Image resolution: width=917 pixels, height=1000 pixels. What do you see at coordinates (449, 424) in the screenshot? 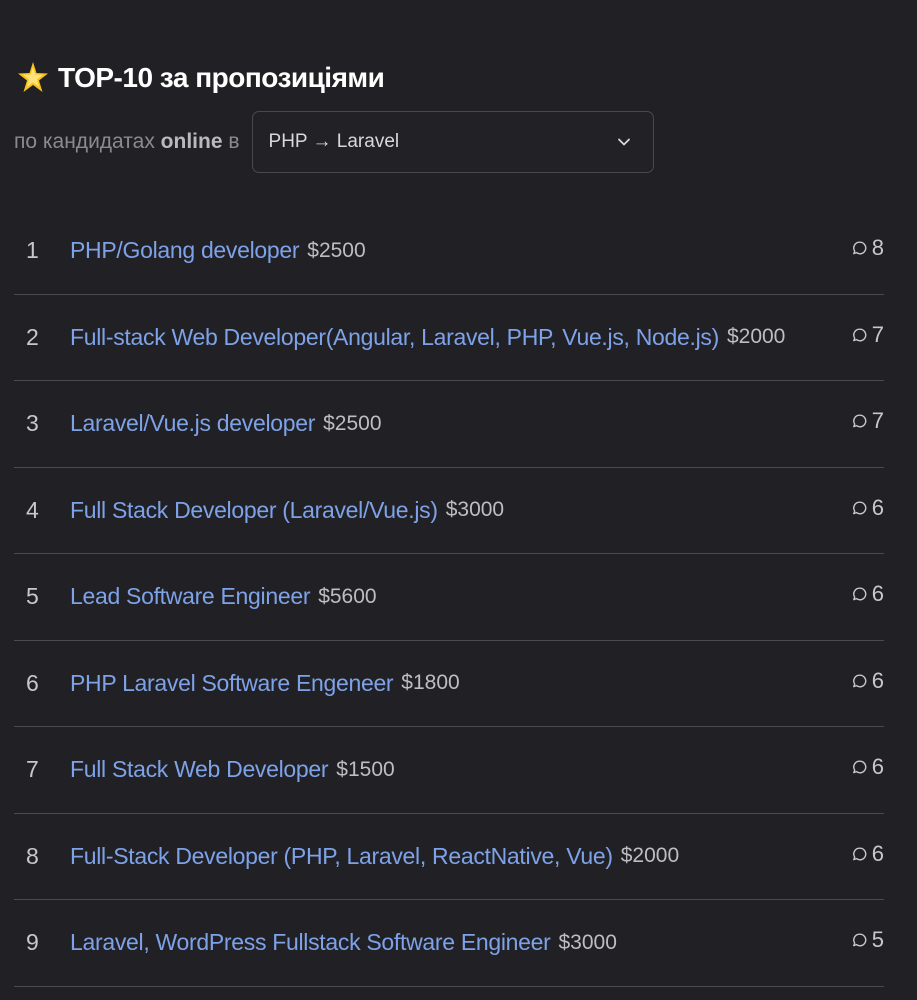
I see `list-item: 3 Laravel/Vue.js developer $2500 7` at bounding box center [449, 424].